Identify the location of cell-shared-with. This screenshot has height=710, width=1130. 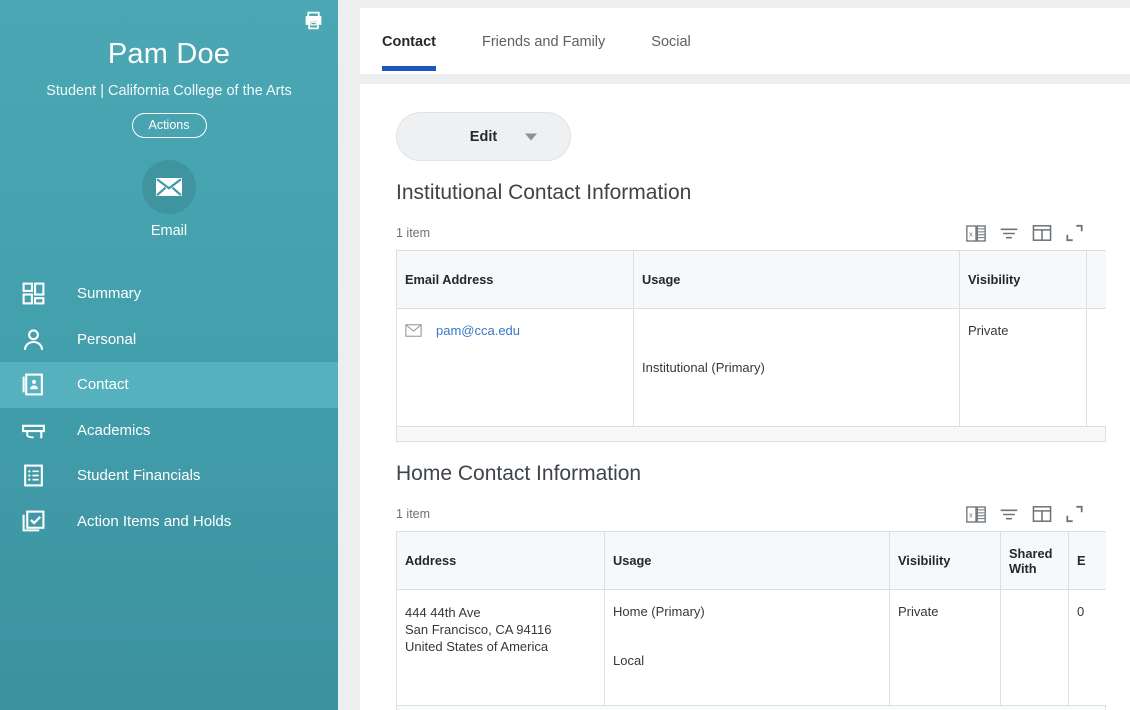
(1034, 647).